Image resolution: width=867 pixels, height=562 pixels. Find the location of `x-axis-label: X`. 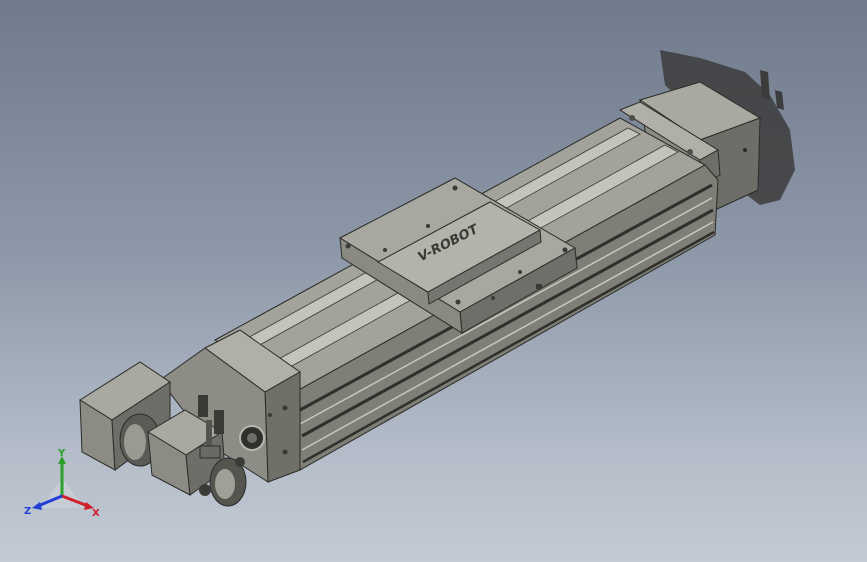

x-axis-label: X is located at coordinates (96, 513).